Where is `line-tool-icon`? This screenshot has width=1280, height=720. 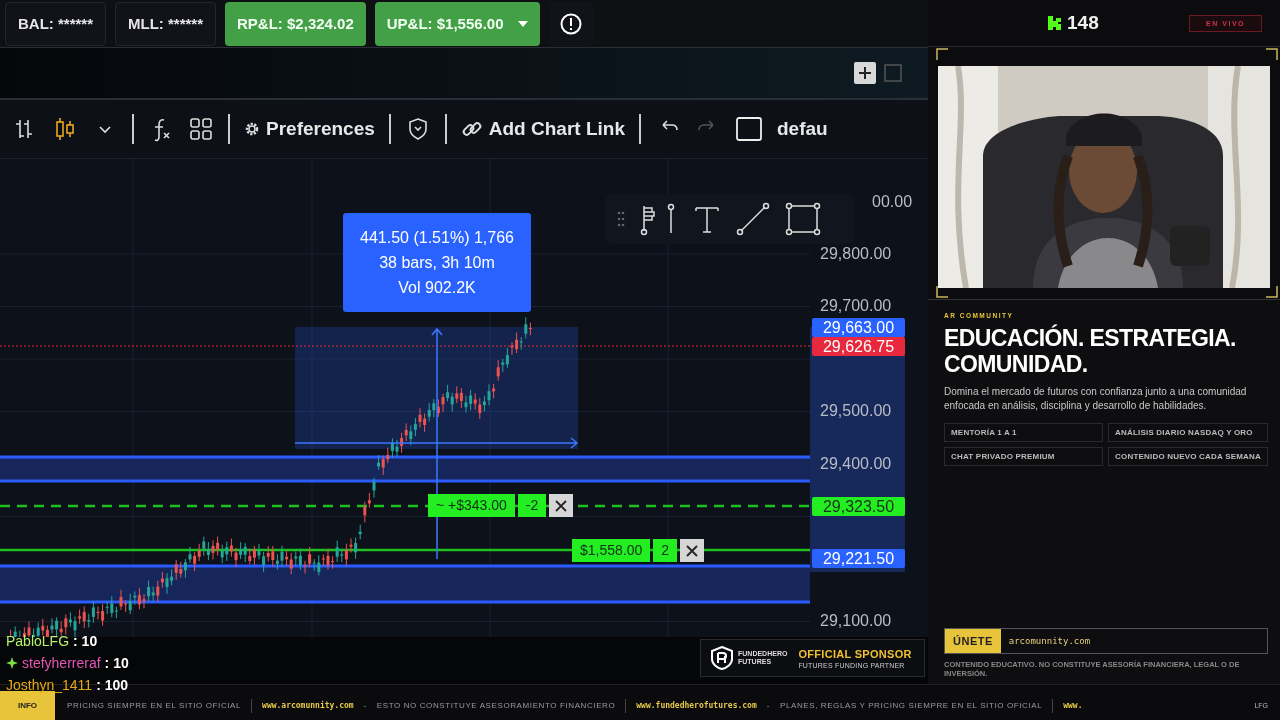
line-tool-icon is located at coordinates (753, 219).